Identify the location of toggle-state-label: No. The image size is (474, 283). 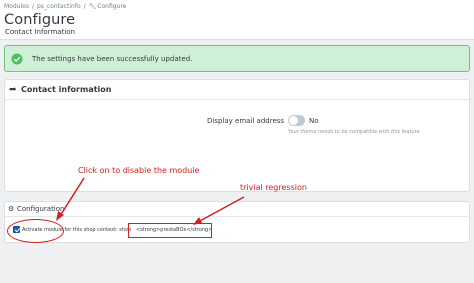
(314, 121).